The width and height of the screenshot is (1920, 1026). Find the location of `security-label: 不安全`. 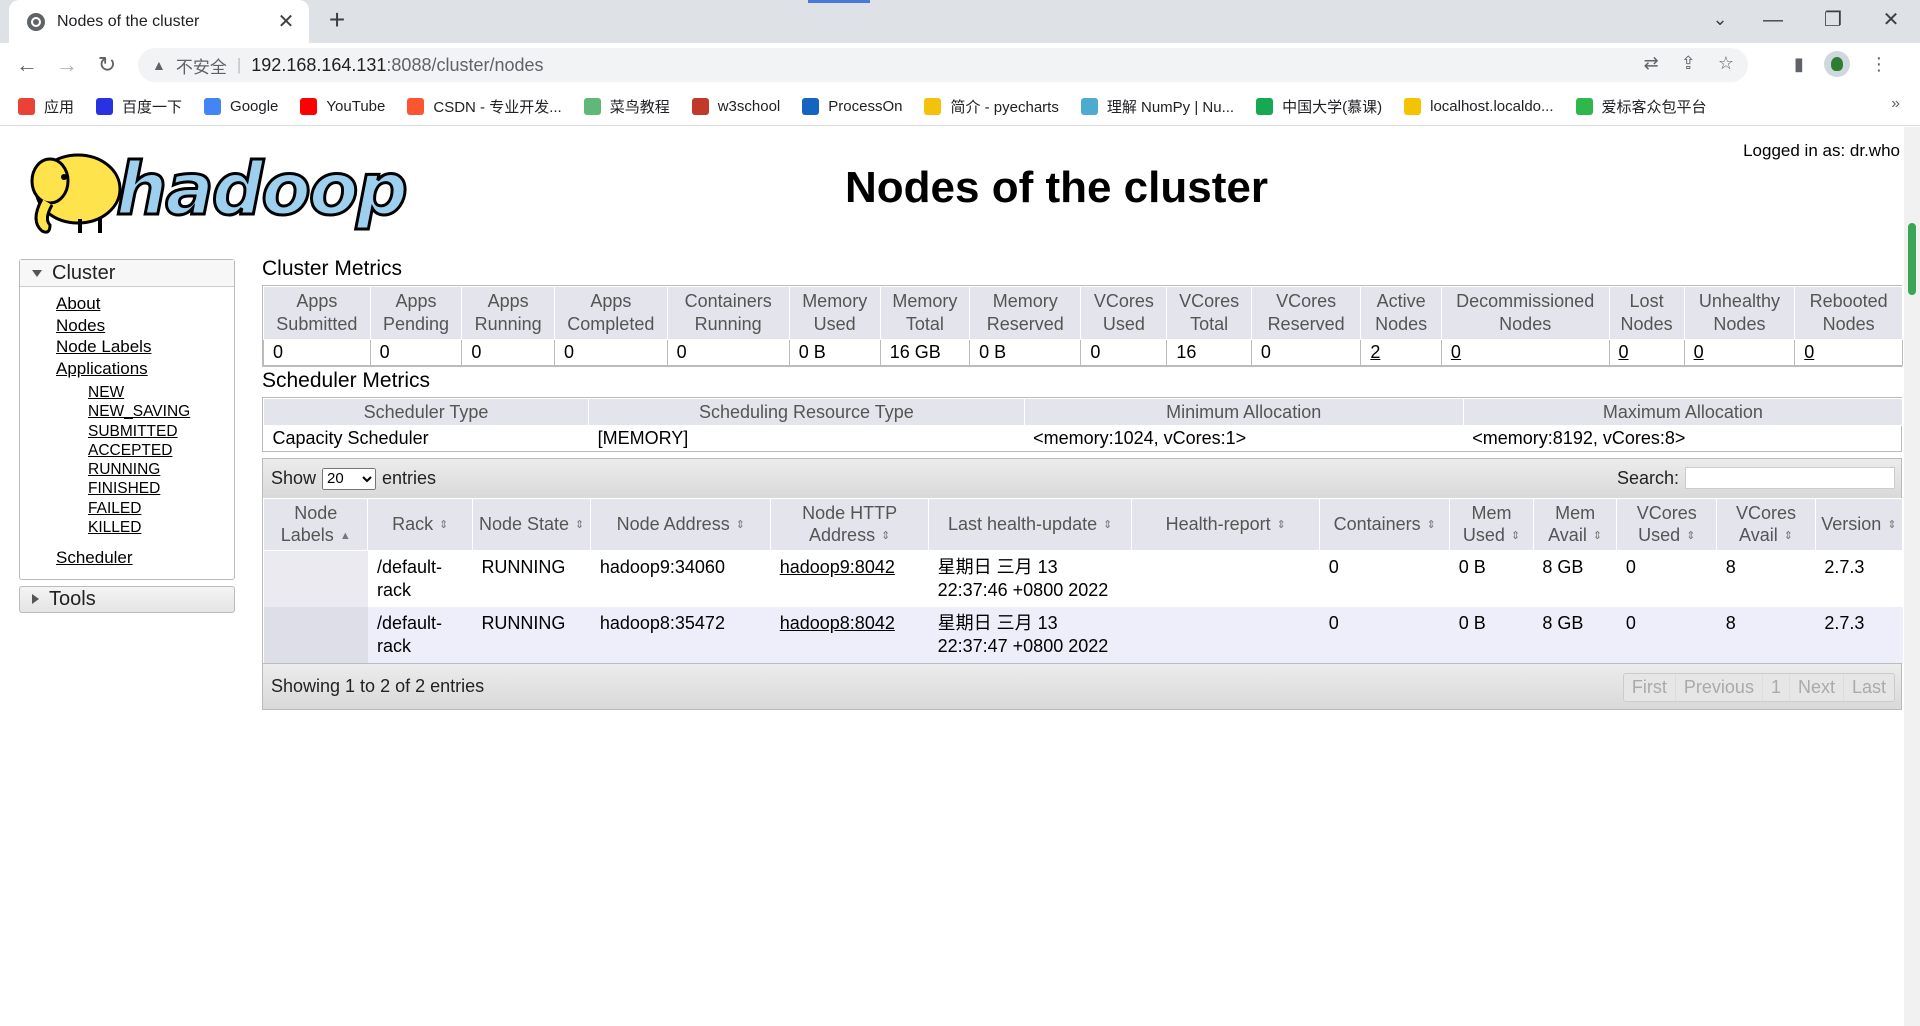

security-label: 不安全 is located at coordinates (201, 65).